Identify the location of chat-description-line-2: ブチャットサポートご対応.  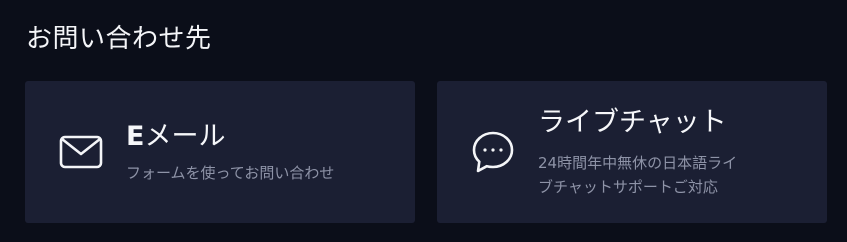
(628, 187).